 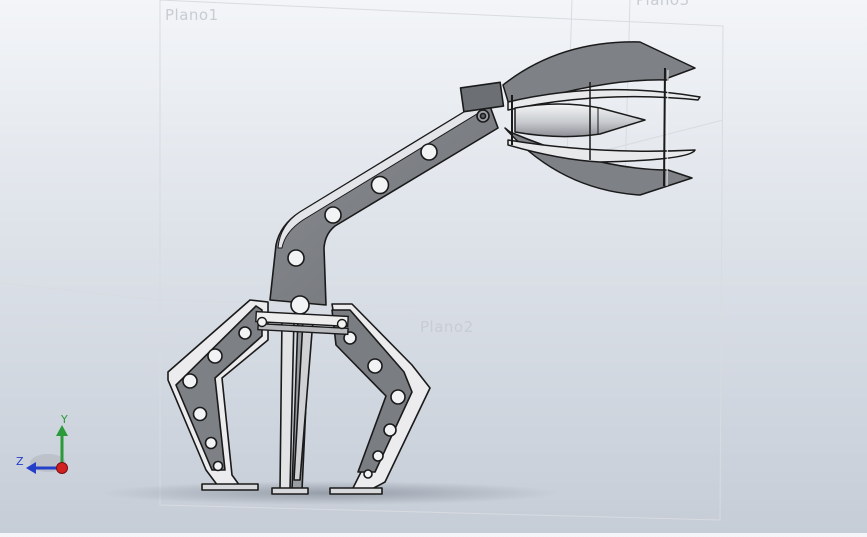 I want to click on orientation-triad, so click(x=47, y=449).